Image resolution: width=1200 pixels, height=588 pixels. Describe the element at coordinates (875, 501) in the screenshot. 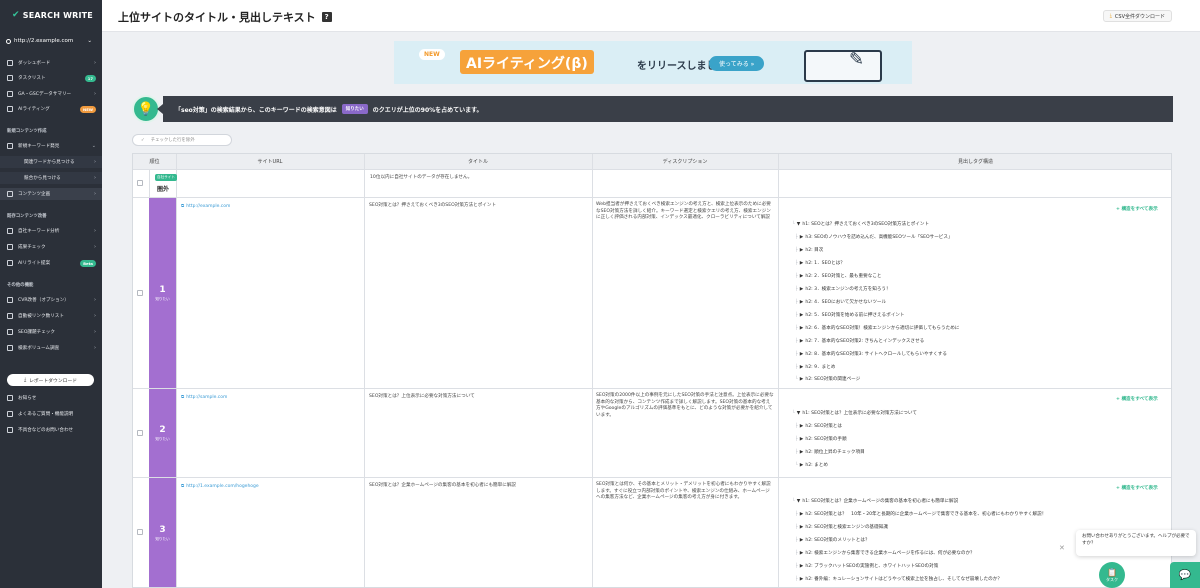

I see `tree-node: └ ▼ h1: SEO対策とは？企業ホームページの集客の基本を初心者にも簡単に解説` at that location.